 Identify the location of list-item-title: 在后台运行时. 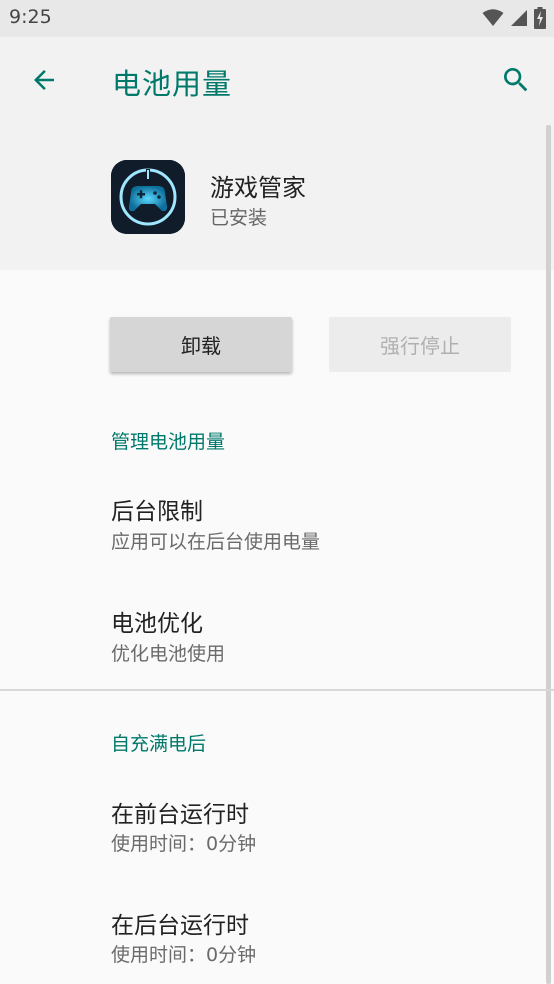
(180, 926).